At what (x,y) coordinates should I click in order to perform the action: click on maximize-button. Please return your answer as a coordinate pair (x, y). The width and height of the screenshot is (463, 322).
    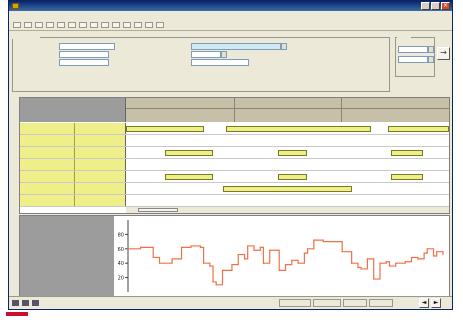
    Looking at the image, I should click on (435, 6).